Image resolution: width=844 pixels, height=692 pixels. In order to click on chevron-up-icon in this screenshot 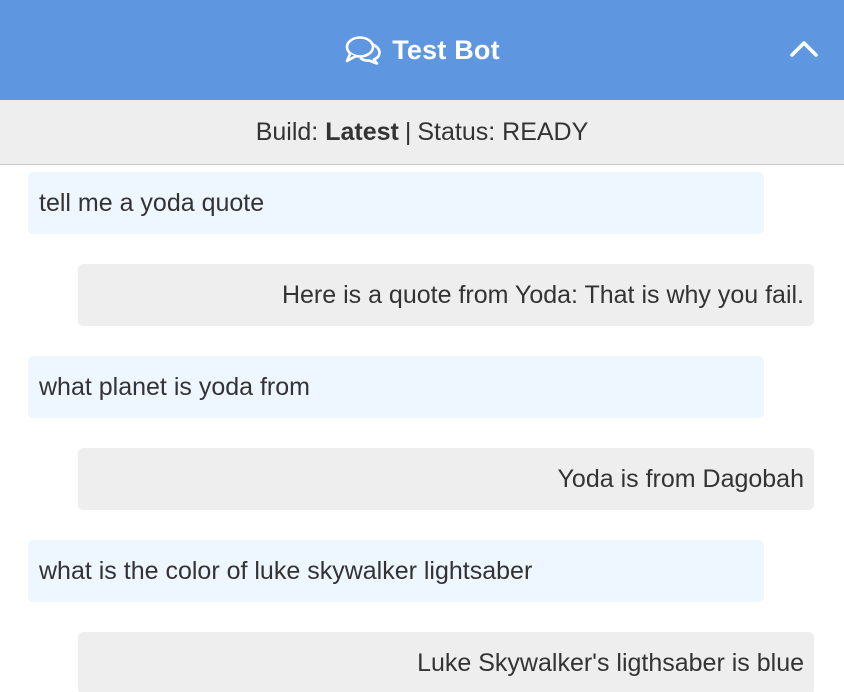, I will do `click(804, 50)`.